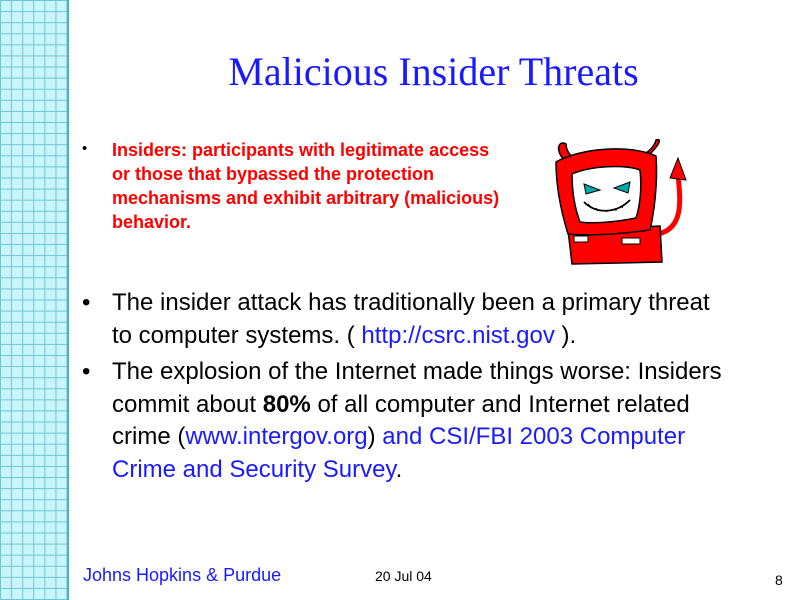 The height and width of the screenshot is (600, 800). I want to click on intergov-link: www.intergov.org, so click(276, 436).